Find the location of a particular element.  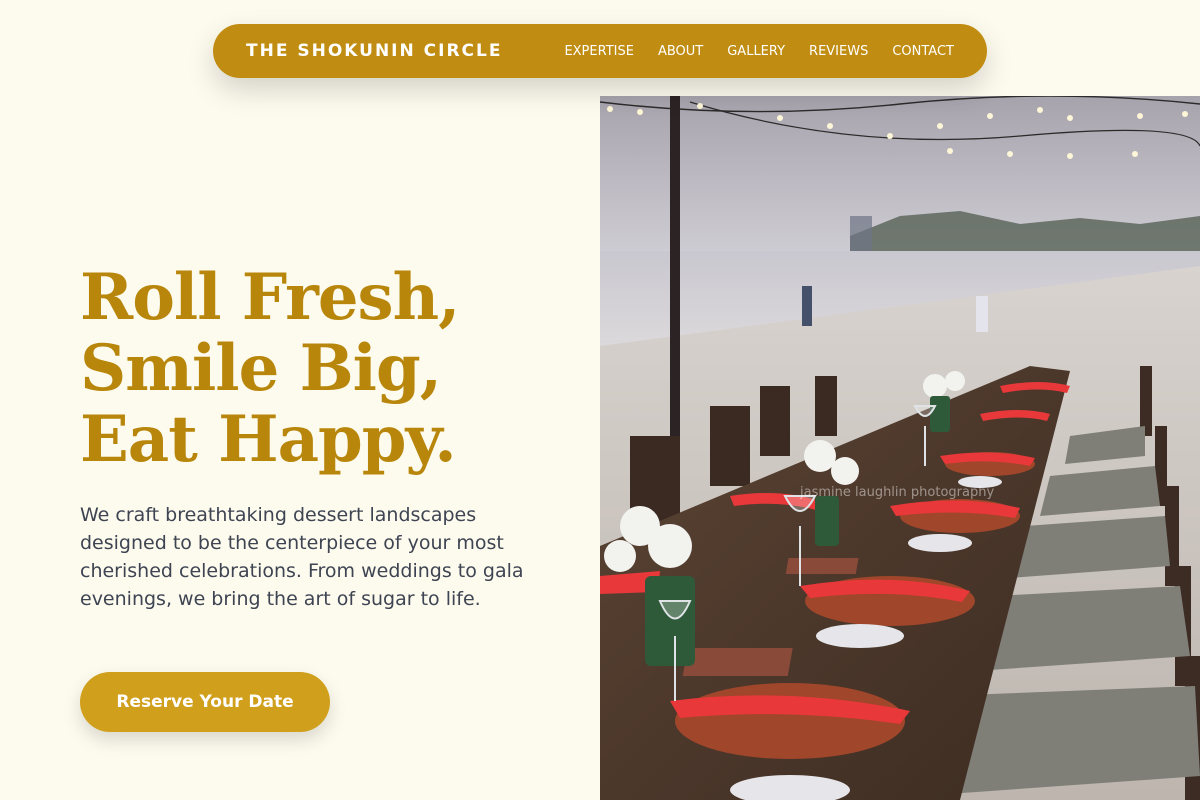

hero-title-line-1: Roll Fresh, is located at coordinates (270, 297).